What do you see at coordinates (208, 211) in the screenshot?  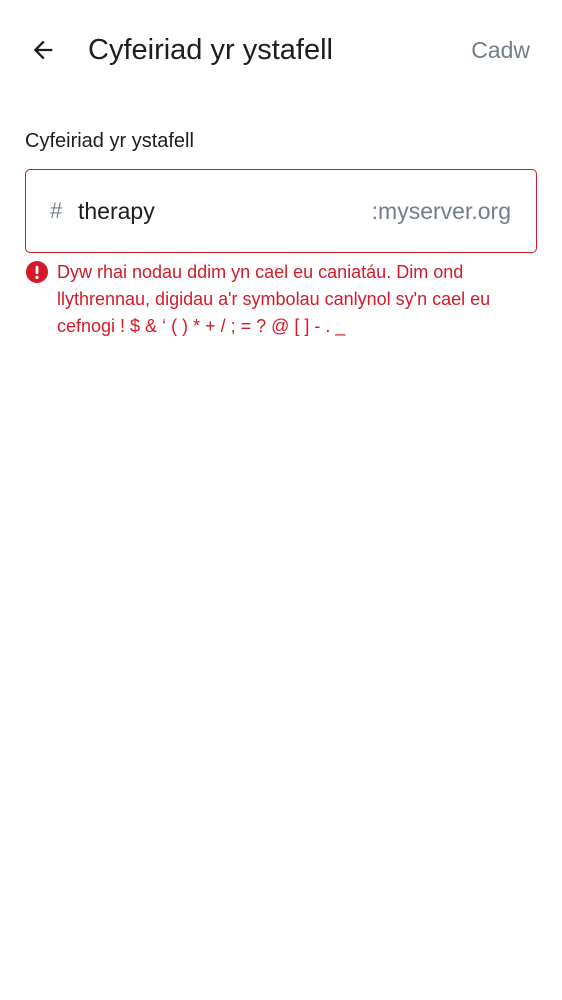 I see `room-alias-input` at bounding box center [208, 211].